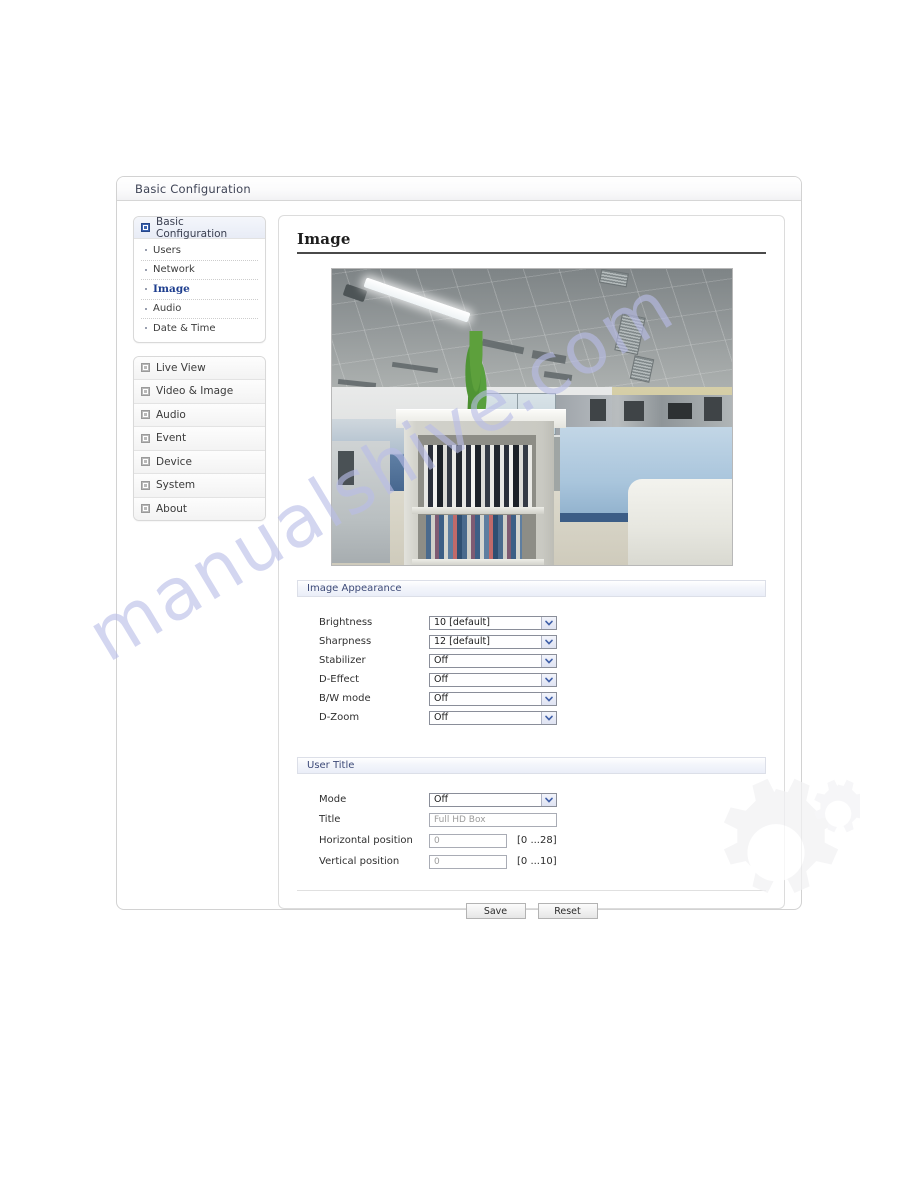  What do you see at coordinates (174, 270) in the screenshot?
I see `sidebar-item-label: Network` at bounding box center [174, 270].